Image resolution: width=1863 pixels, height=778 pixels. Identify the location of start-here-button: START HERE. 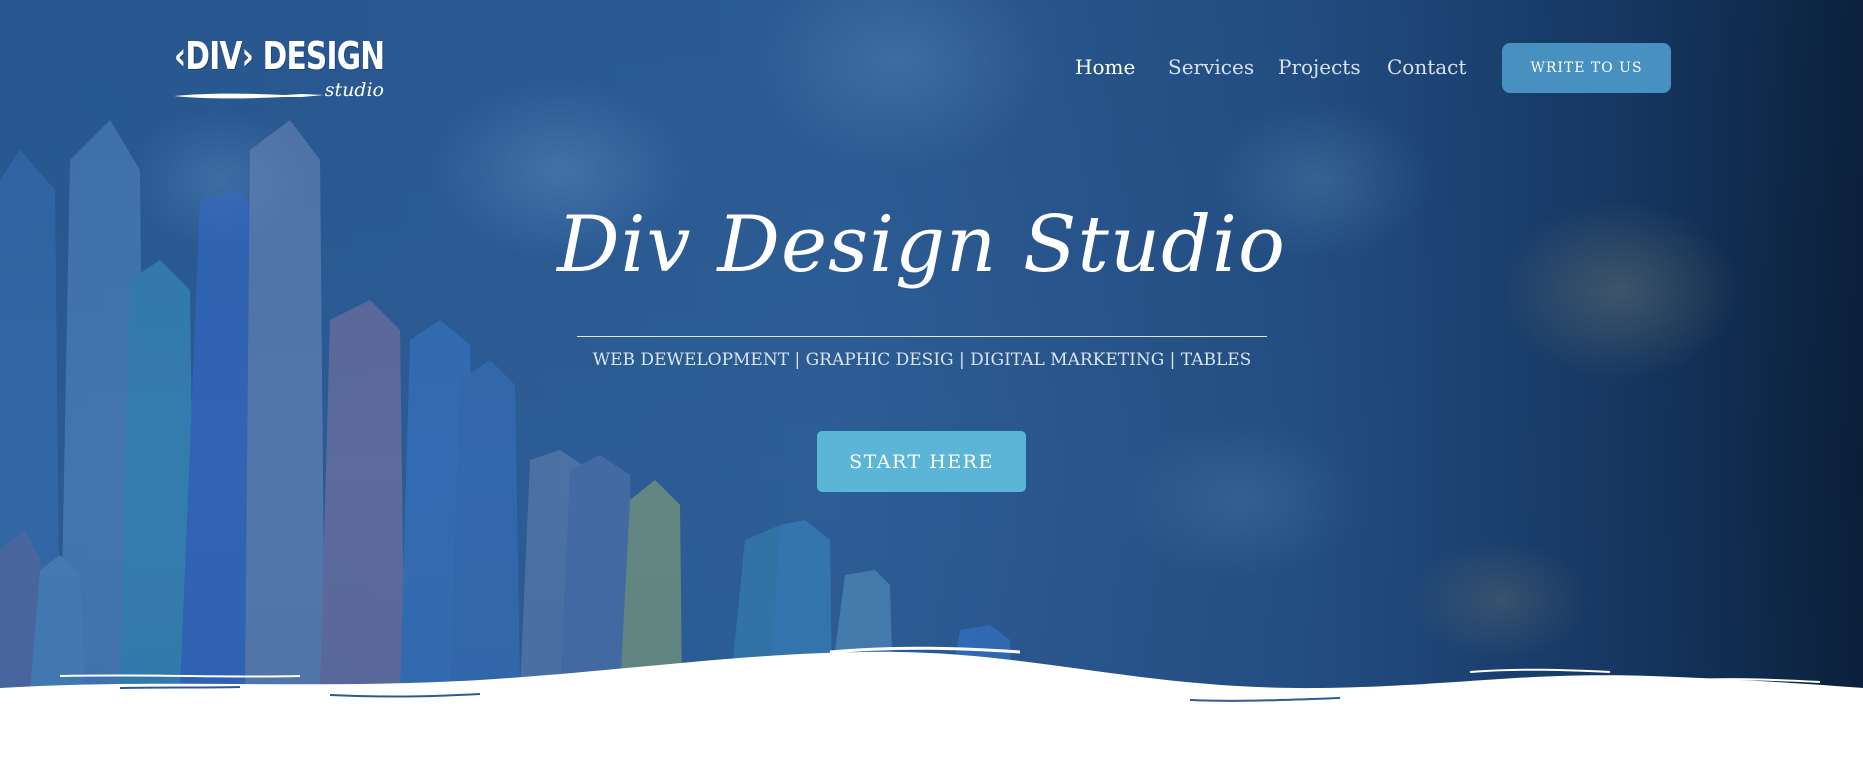
(921, 461).